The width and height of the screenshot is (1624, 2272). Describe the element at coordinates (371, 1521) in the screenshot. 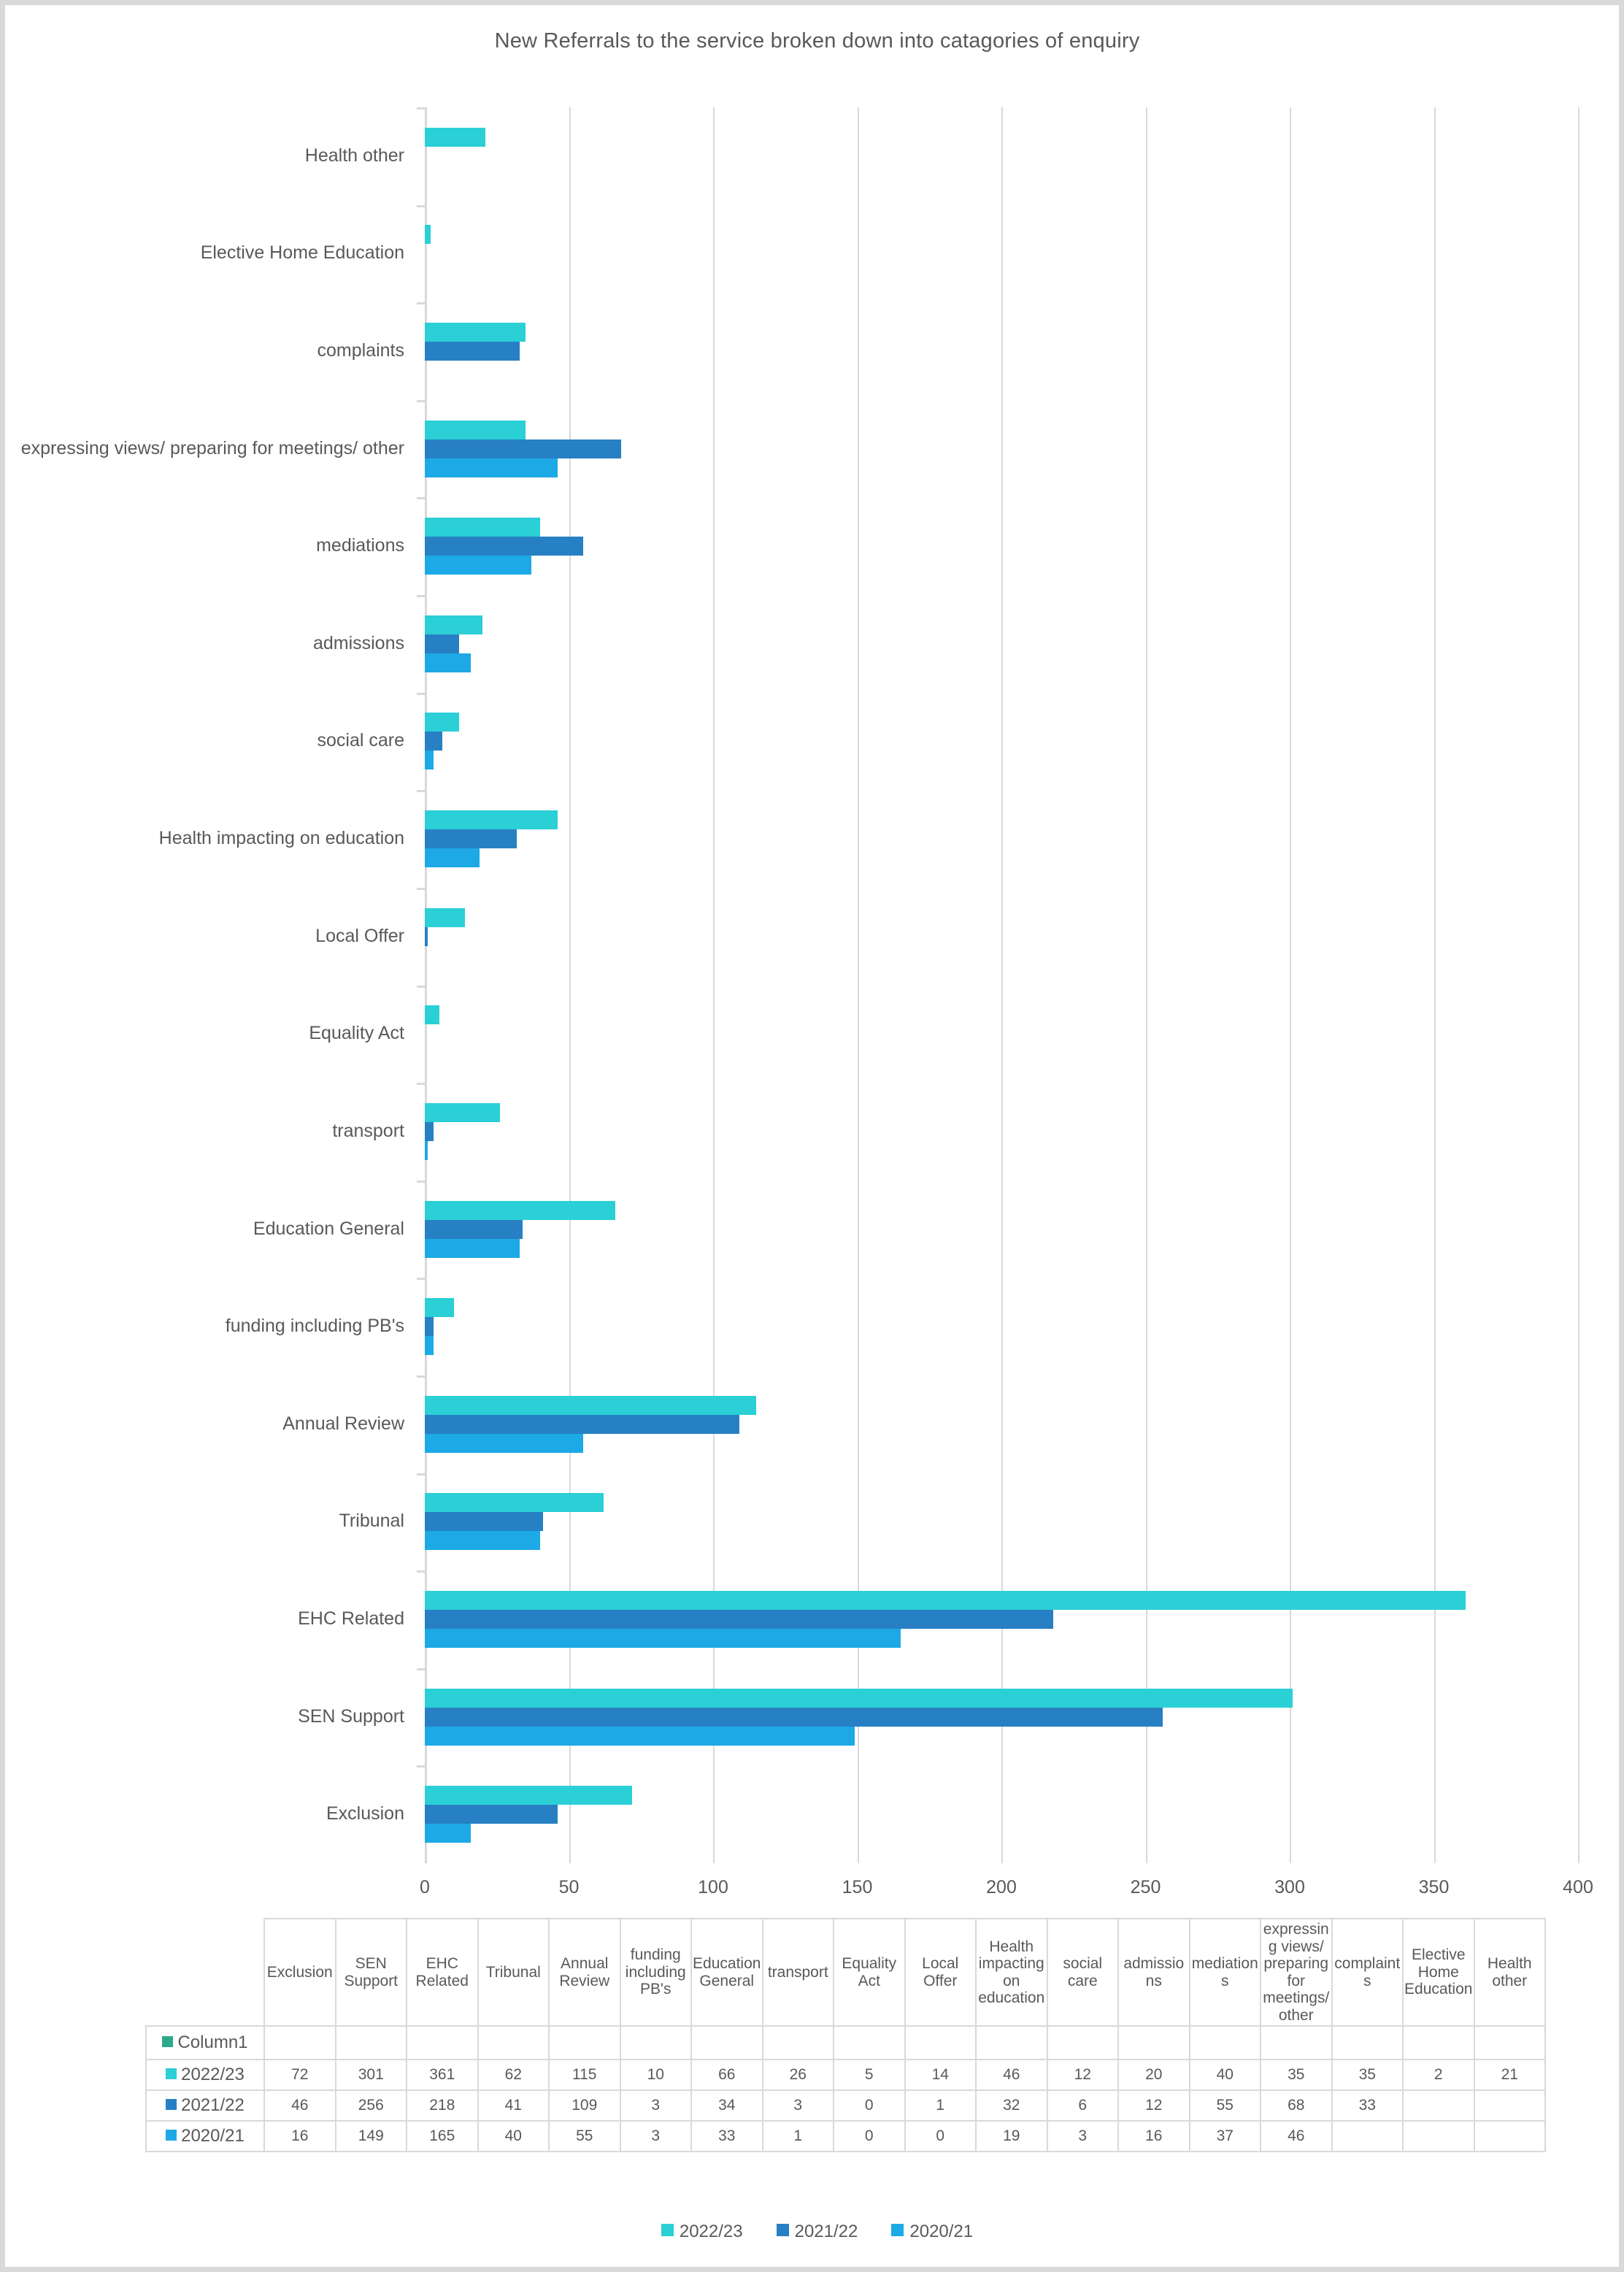

I see `category-label: Tribunal` at that location.